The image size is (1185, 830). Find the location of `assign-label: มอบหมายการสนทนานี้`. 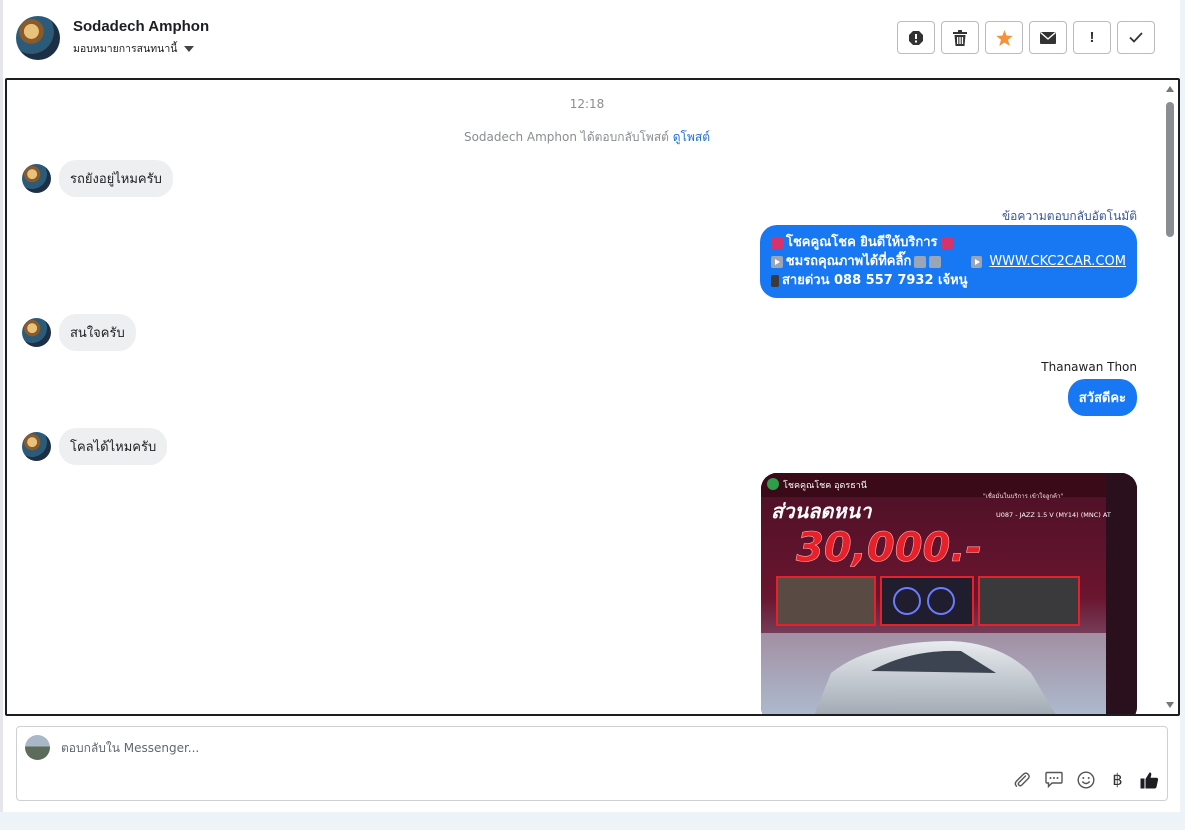

assign-label: มอบหมายการสนทนานี้ is located at coordinates (125, 49).